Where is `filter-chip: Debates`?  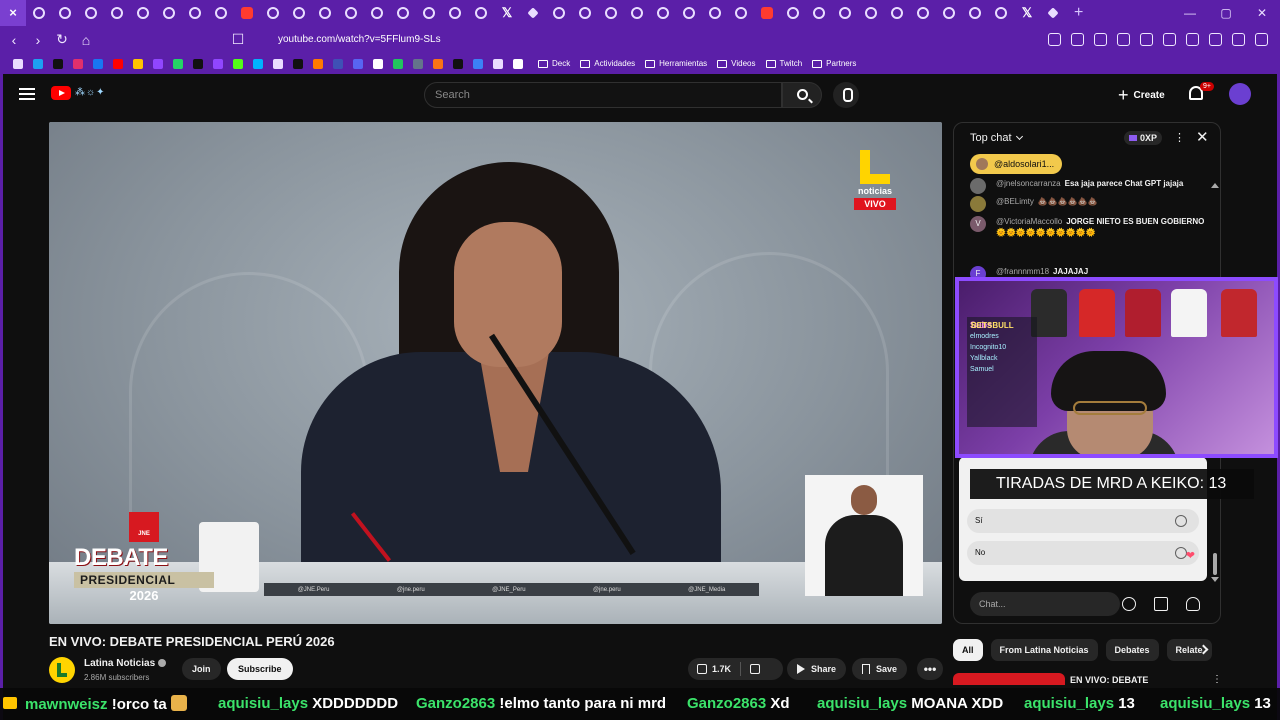 filter-chip: Debates is located at coordinates (1132, 650).